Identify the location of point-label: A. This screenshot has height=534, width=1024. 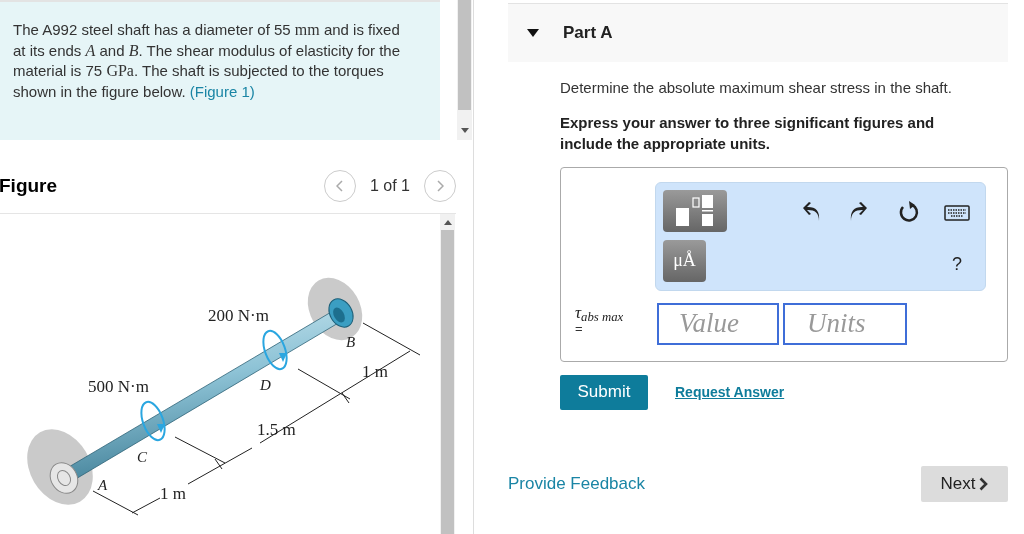
(103, 485).